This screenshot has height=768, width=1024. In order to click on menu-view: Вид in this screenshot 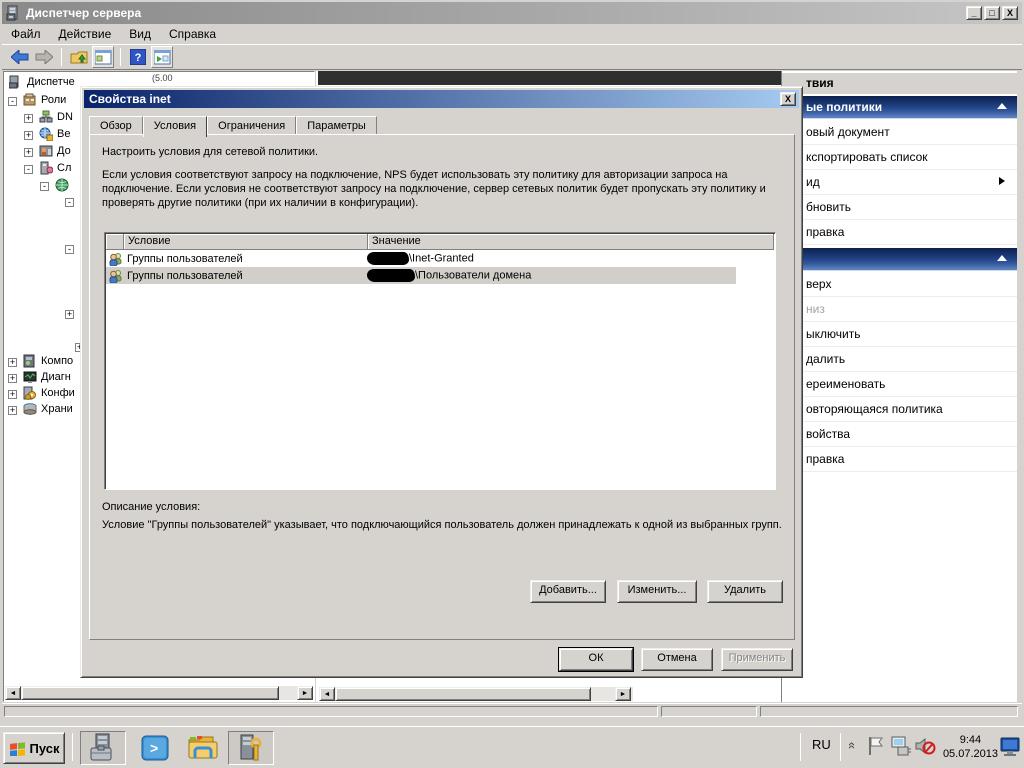, I will do `click(140, 34)`.